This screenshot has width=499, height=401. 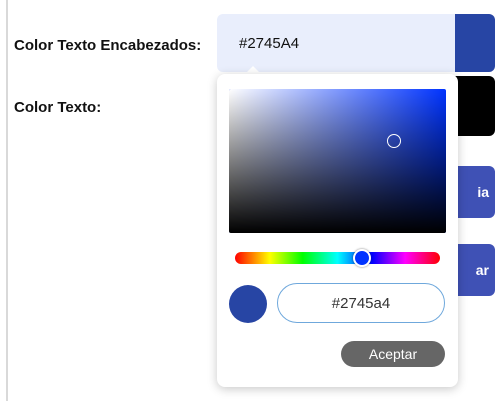 What do you see at coordinates (483, 192) in the screenshot?
I see `side-action-button-1-label: ia` at bounding box center [483, 192].